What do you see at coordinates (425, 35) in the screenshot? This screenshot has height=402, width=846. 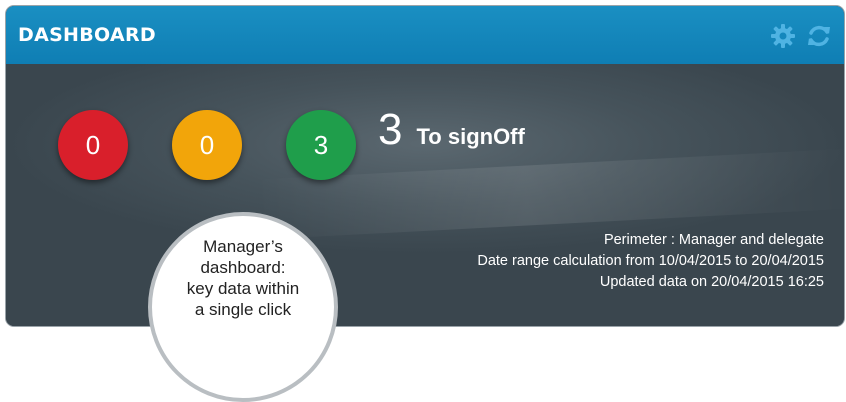 I see `dashboard-header: DASHBOARD` at bounding box center [425, 35].